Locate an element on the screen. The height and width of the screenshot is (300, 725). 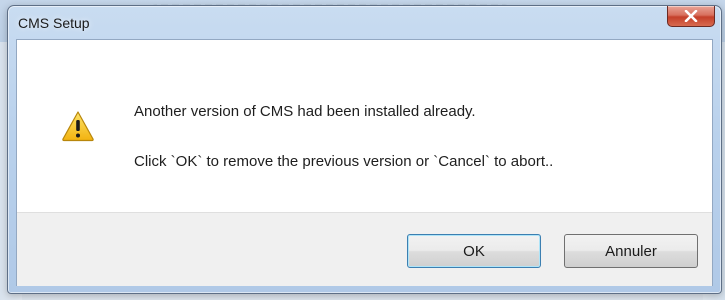
ok-button: OK is located at coordinates (474, 251).